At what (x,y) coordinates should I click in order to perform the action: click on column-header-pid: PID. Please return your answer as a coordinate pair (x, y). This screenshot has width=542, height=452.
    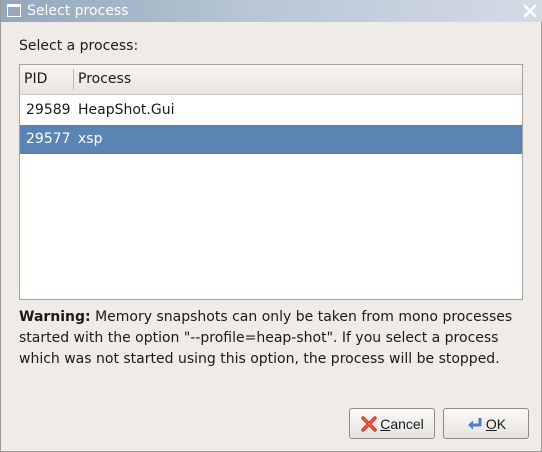
    Looking at the image, I should click on (35, 79).